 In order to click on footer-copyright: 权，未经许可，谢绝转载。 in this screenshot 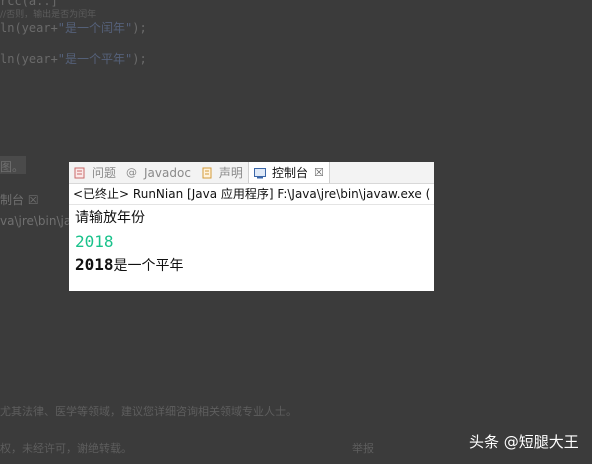, I will do `click(66, 448)`.